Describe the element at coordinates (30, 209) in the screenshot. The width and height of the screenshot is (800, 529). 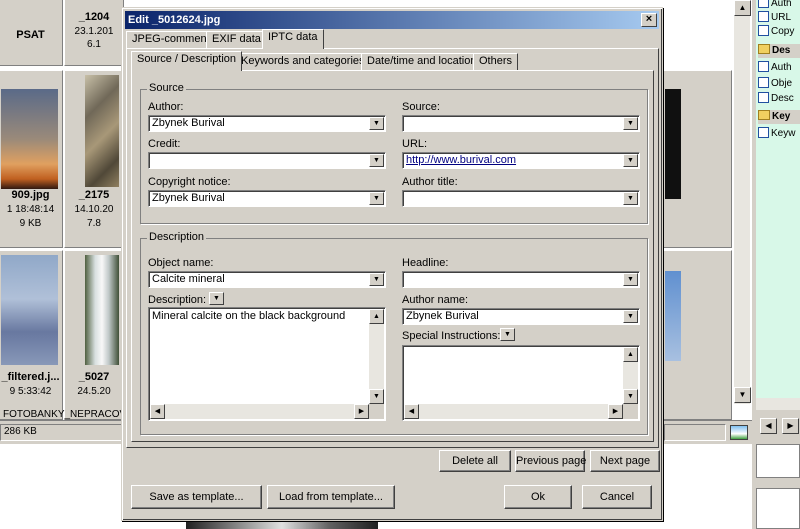
I see `thumbnail-date: 1 18:48:14` at that location.